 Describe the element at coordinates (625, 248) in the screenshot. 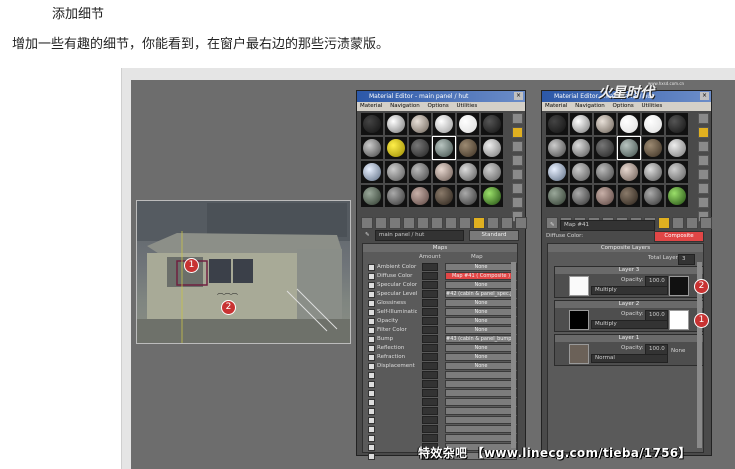

I see `composite-rollout-title: Composite Layers` at that location.